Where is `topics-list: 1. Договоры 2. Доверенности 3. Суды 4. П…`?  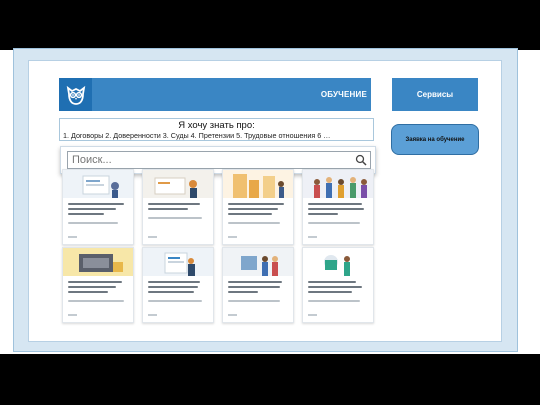
topics-list: 1. Договоры 2. Доверенности 3. Суды 4. П… is located at coordinates (197, 135).